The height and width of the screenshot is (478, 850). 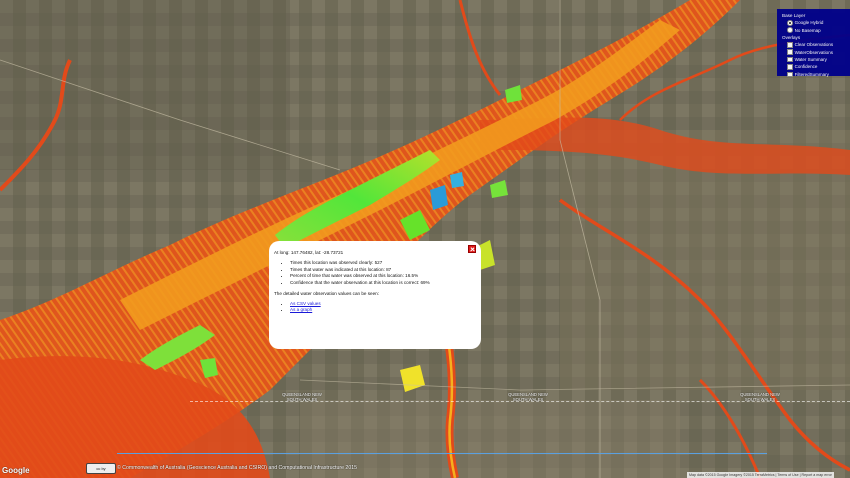 I want to click on overlay-option-filtered-summary: FilteredSummary, so click(x=817, y=74).